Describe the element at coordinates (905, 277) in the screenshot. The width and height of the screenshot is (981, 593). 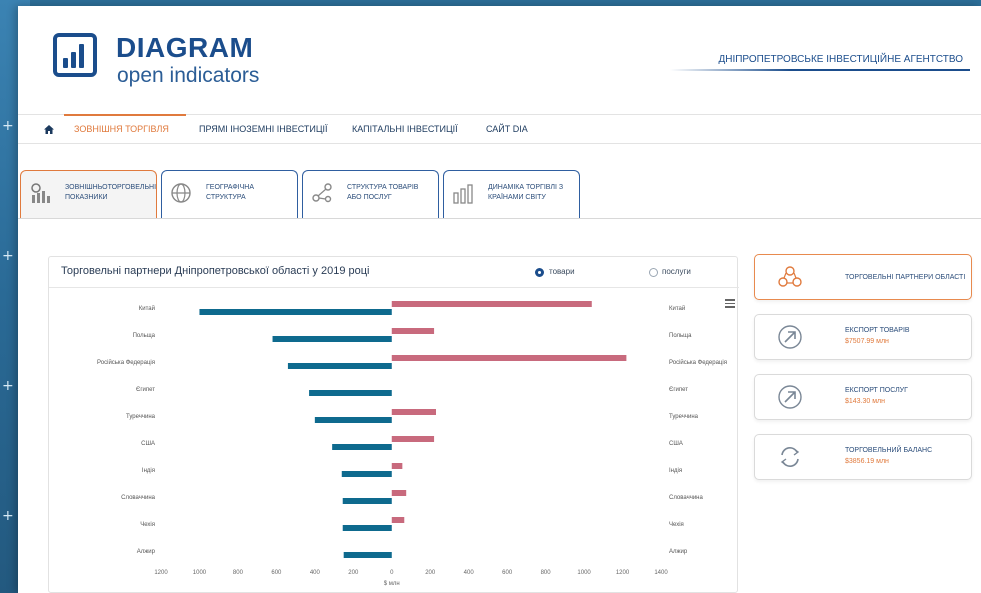
I see `side-card-label: ТОРГОВЕЛЬНІ ПАРТНЕРИ ОБЛАСТІ` at that location.